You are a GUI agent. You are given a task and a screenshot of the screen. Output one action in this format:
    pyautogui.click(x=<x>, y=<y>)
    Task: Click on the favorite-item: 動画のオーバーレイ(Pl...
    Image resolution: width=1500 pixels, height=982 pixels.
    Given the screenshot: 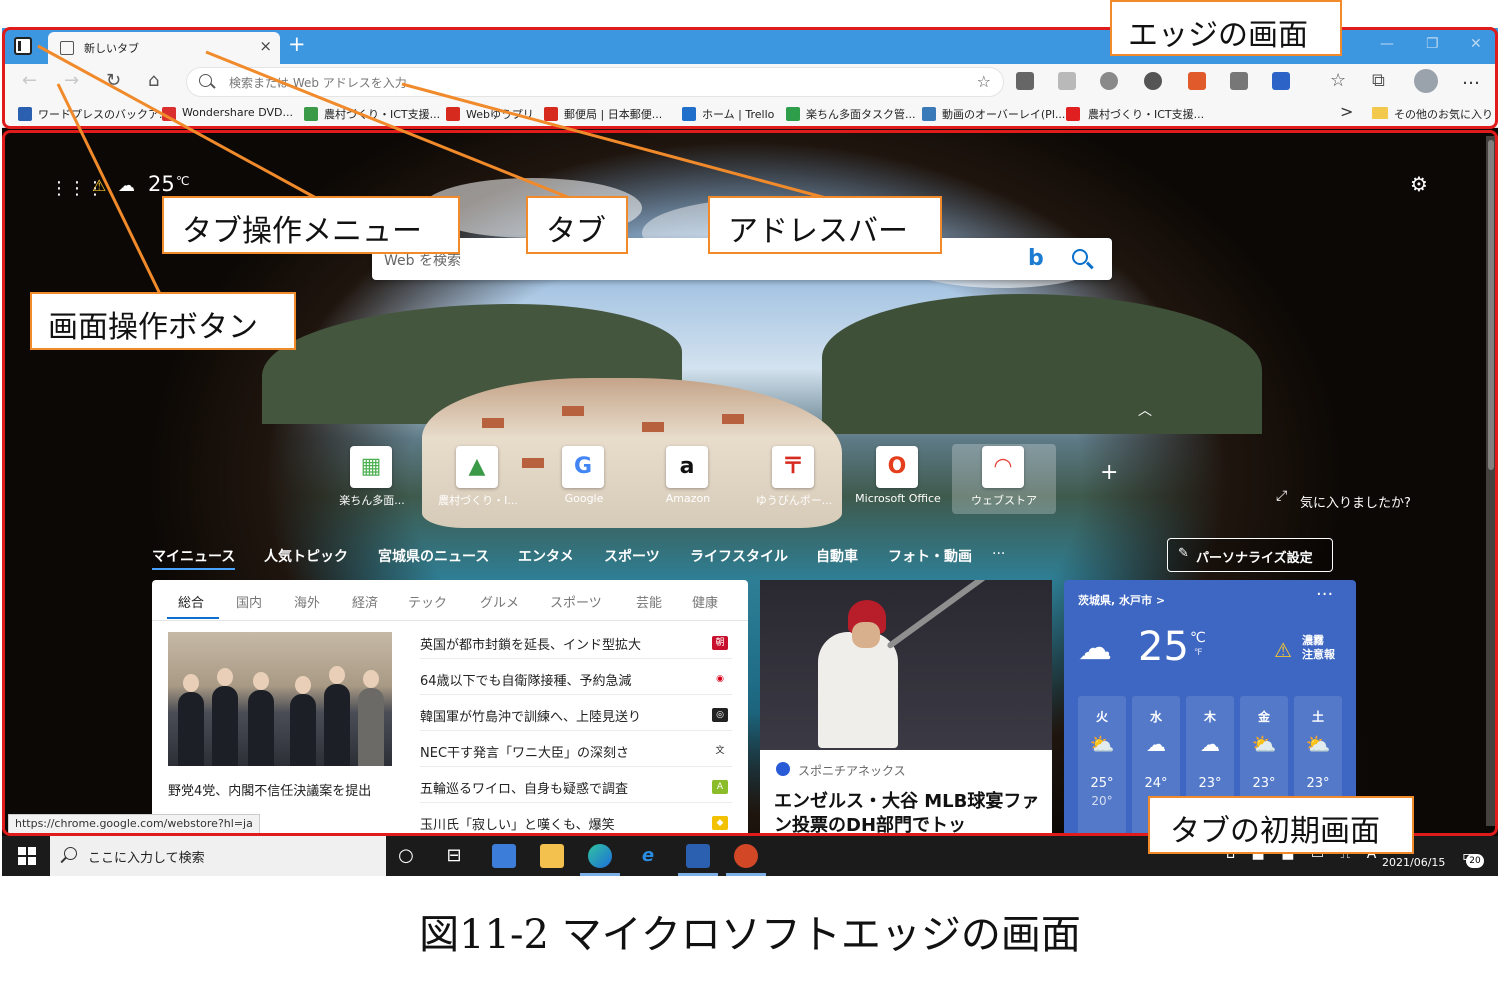 What is the action you would take?
    pyautogui.click(x=1003, y=114)
    